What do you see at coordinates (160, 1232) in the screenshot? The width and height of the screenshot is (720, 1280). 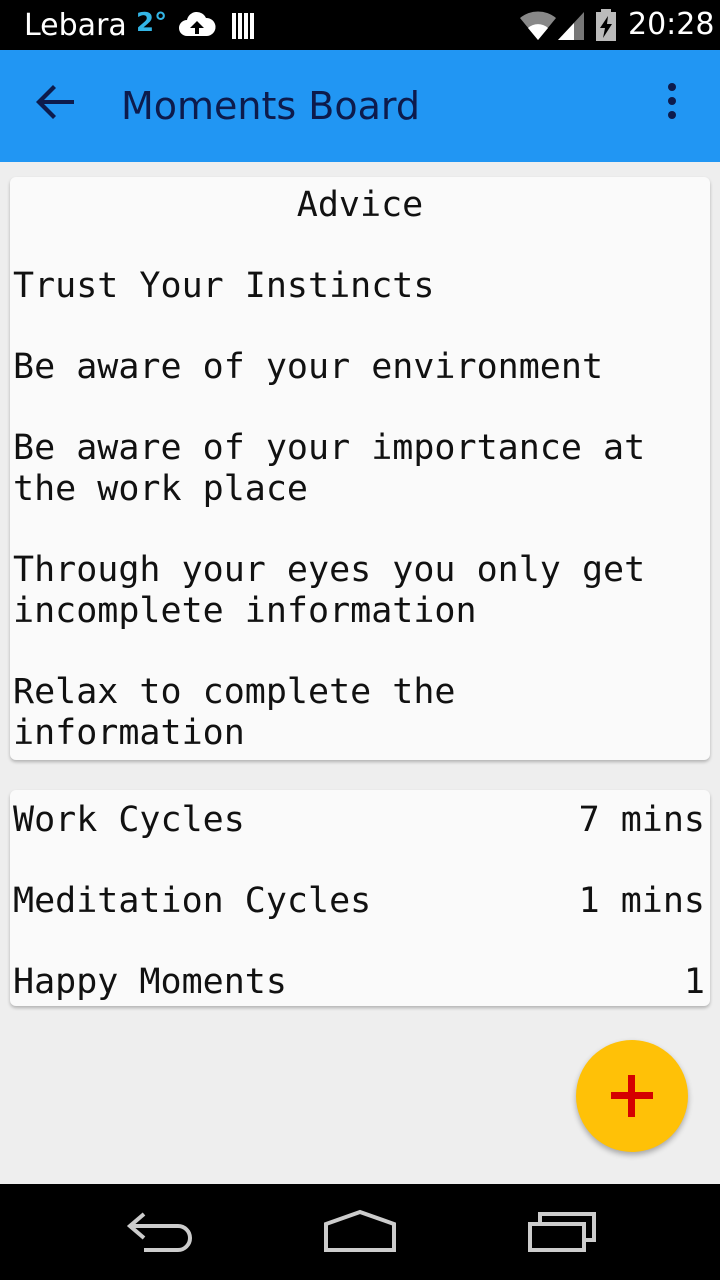 I see `back-nav-icon` at bounding box center [160, 1232].